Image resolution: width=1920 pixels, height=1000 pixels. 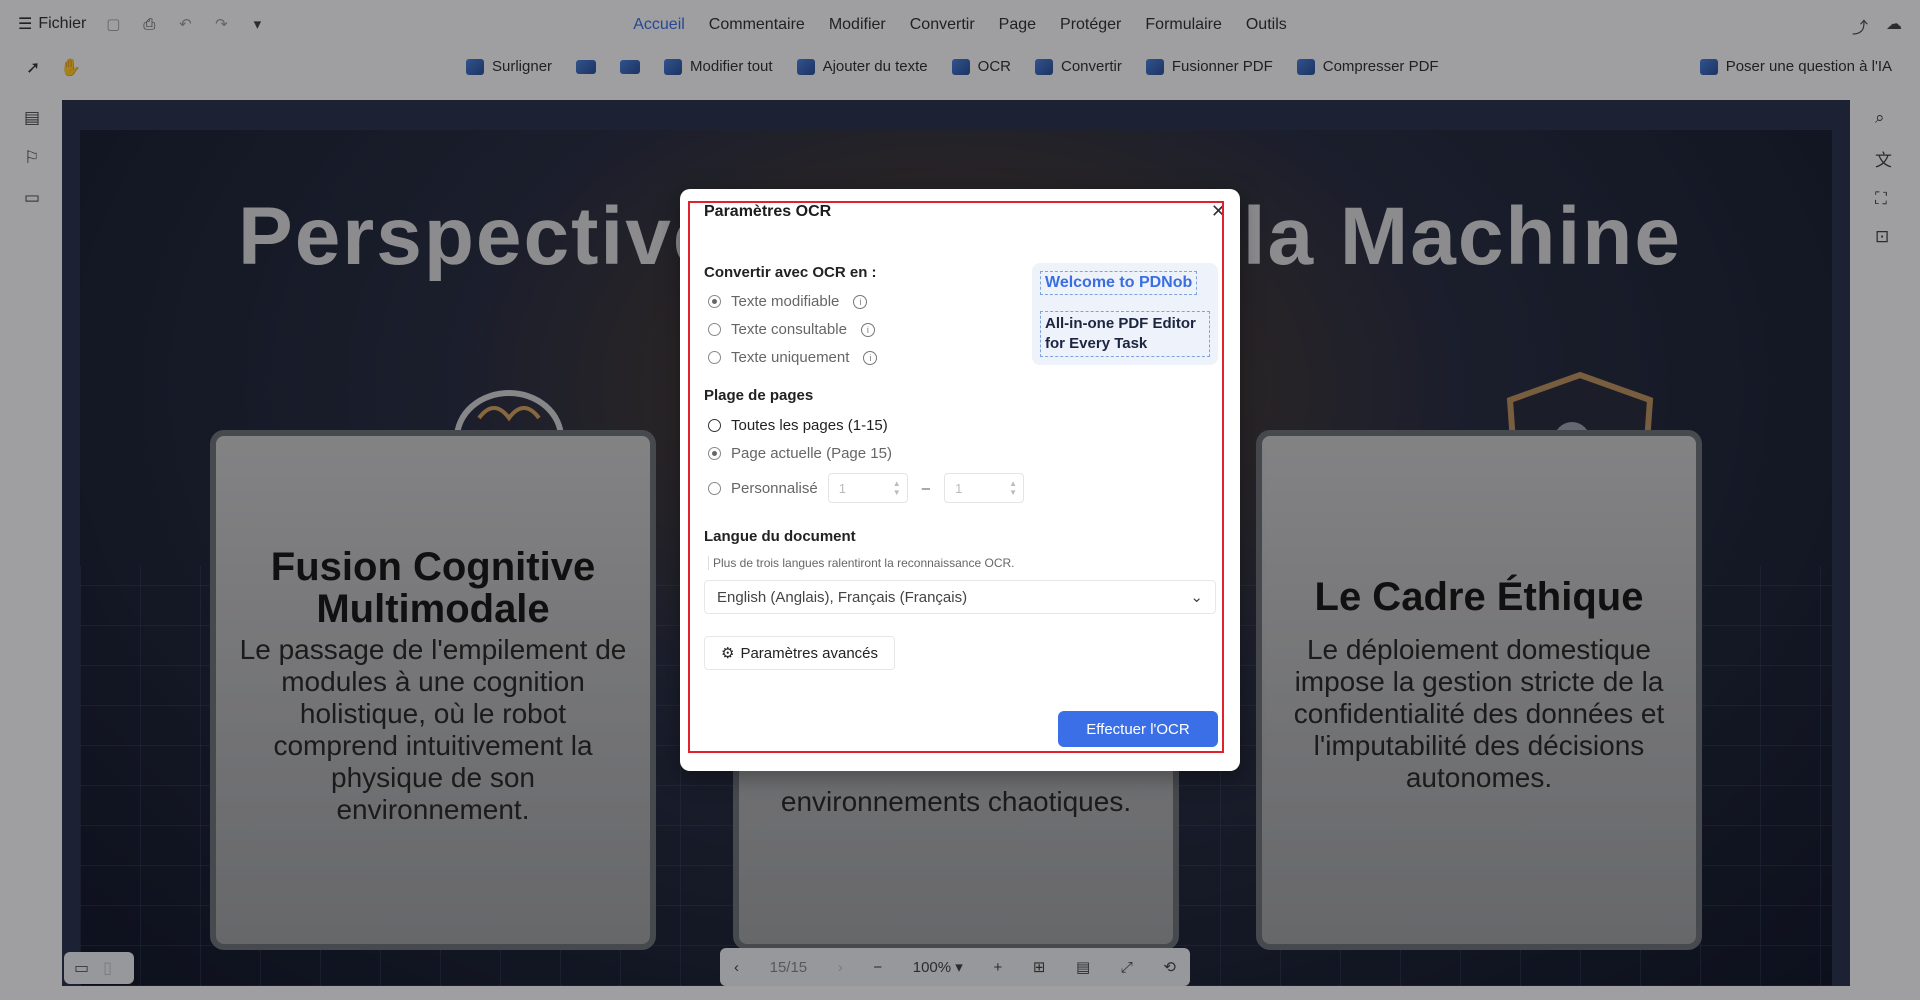 I want to click on range-dash: –, so click(x=926, y=488).